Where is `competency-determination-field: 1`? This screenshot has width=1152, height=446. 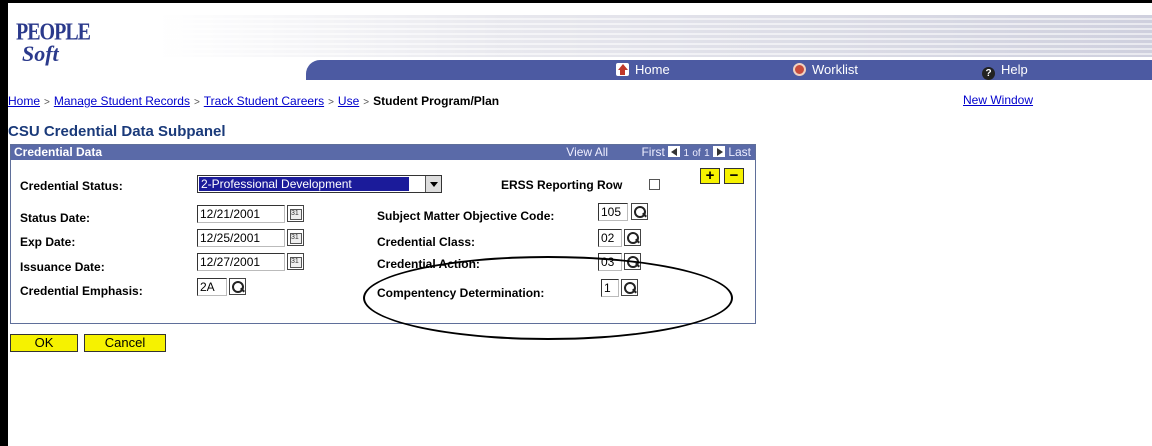 competency-determination-field: 1 is located at coordinates (610, 288).